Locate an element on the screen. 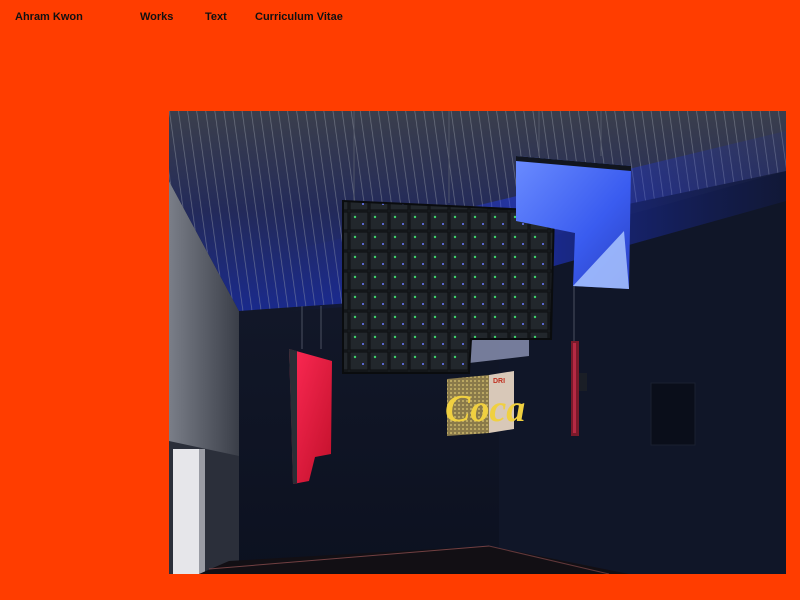 The height and width of the screenshot is (600, 800). site-name-link: Ahram Kwon is located at coordinates (49, 17).